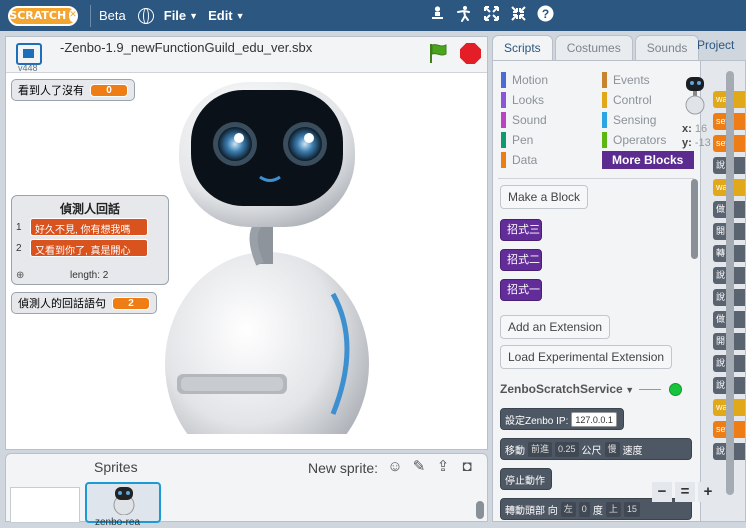 Image resolution: width=746 pixels, height=528 pixels. Describe the element at coordinates (246, 490) in the screenshot. I see `sprites-panel: Sprites New sprite: ☺ ✎ ⇪ ◘ zenbo-rea` at that location.